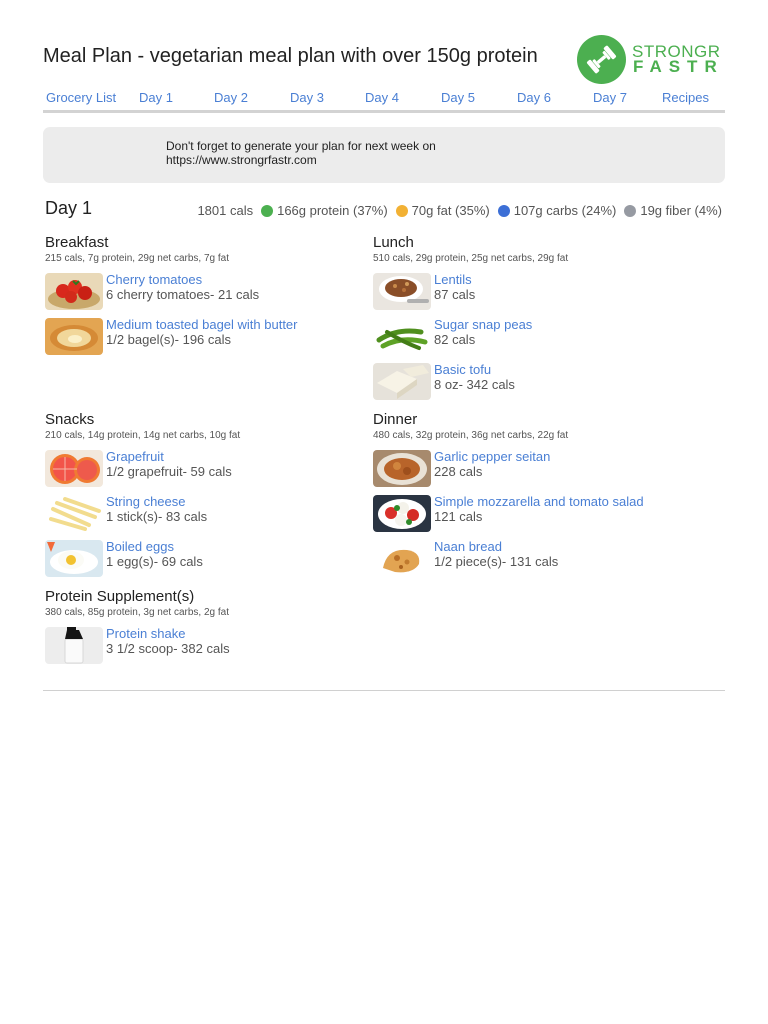 The image size is (768, 1024). What do you see at coordinates (74, 468) in the screenshot?
I see `grapefruit-icon` at bounding box center [74, 468].